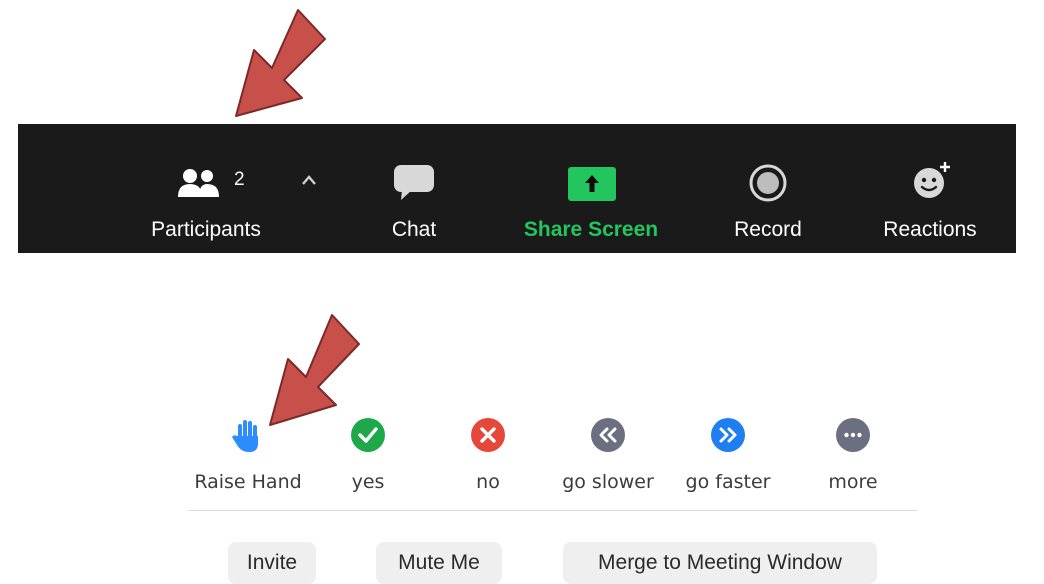 The height and width of the screenshot is (584, 1044). What do you see at coordinates (592, 184) in the screenshot?
I see `share-screen-icon` at bounding box center [592, 184].